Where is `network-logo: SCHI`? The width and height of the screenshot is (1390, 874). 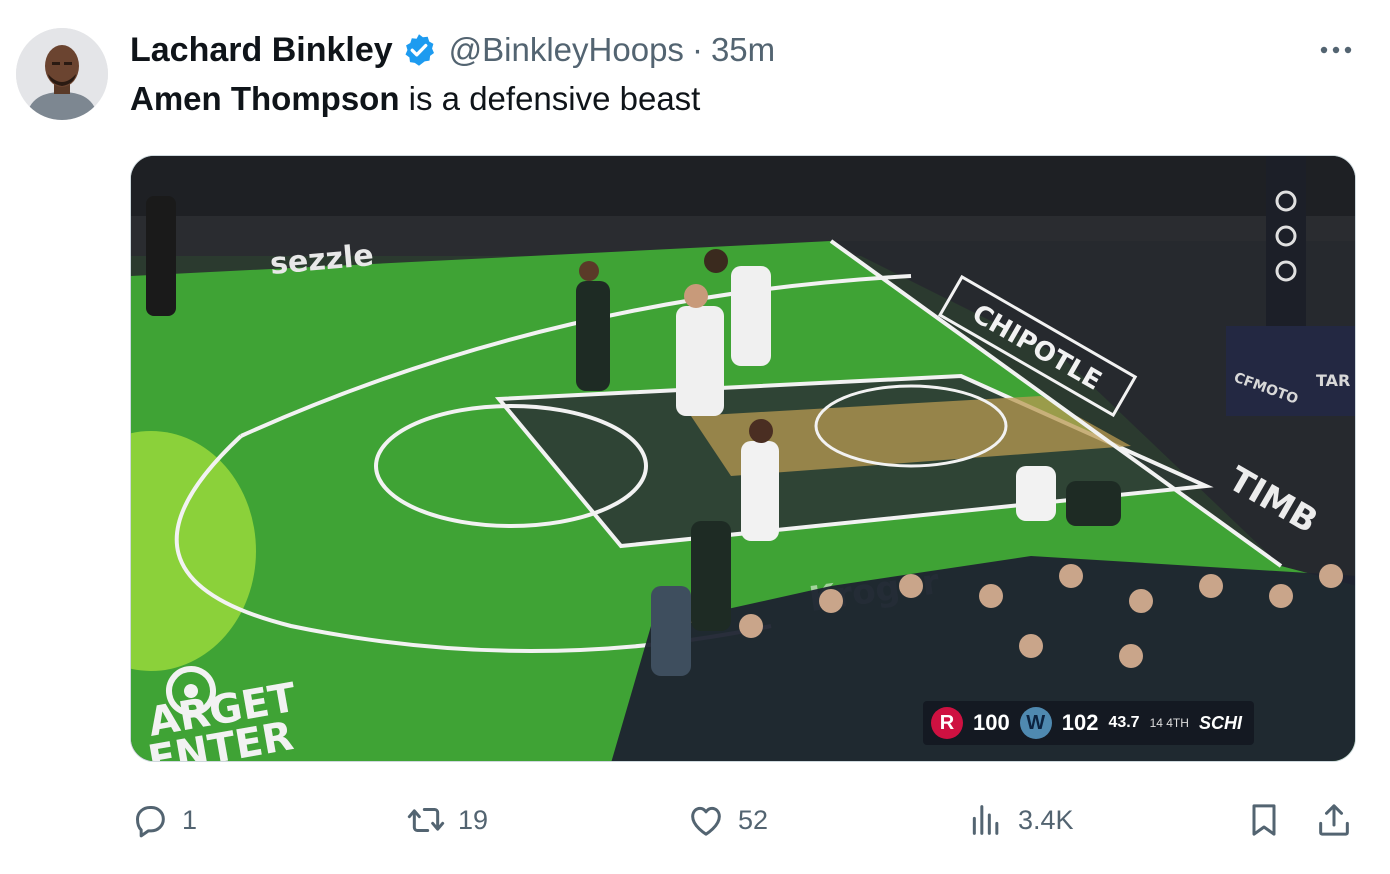
network-logo: SCHI is located at coordinates (1220, 722).